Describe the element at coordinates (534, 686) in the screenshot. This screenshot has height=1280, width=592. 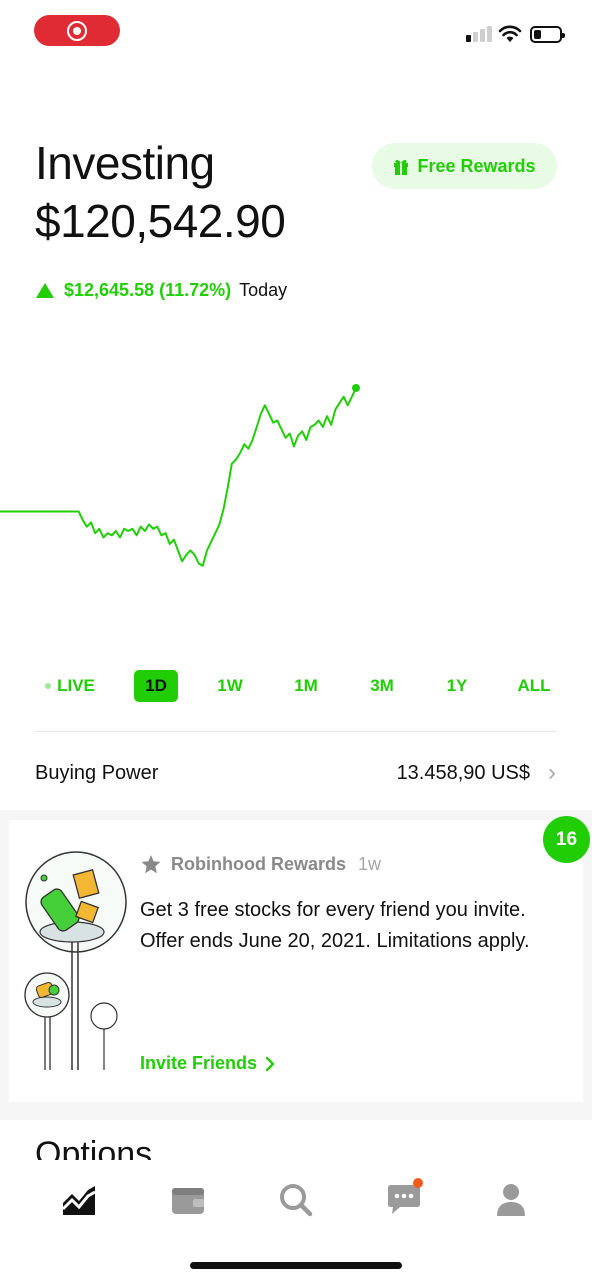
I see `tab-all: ALL` at that location.